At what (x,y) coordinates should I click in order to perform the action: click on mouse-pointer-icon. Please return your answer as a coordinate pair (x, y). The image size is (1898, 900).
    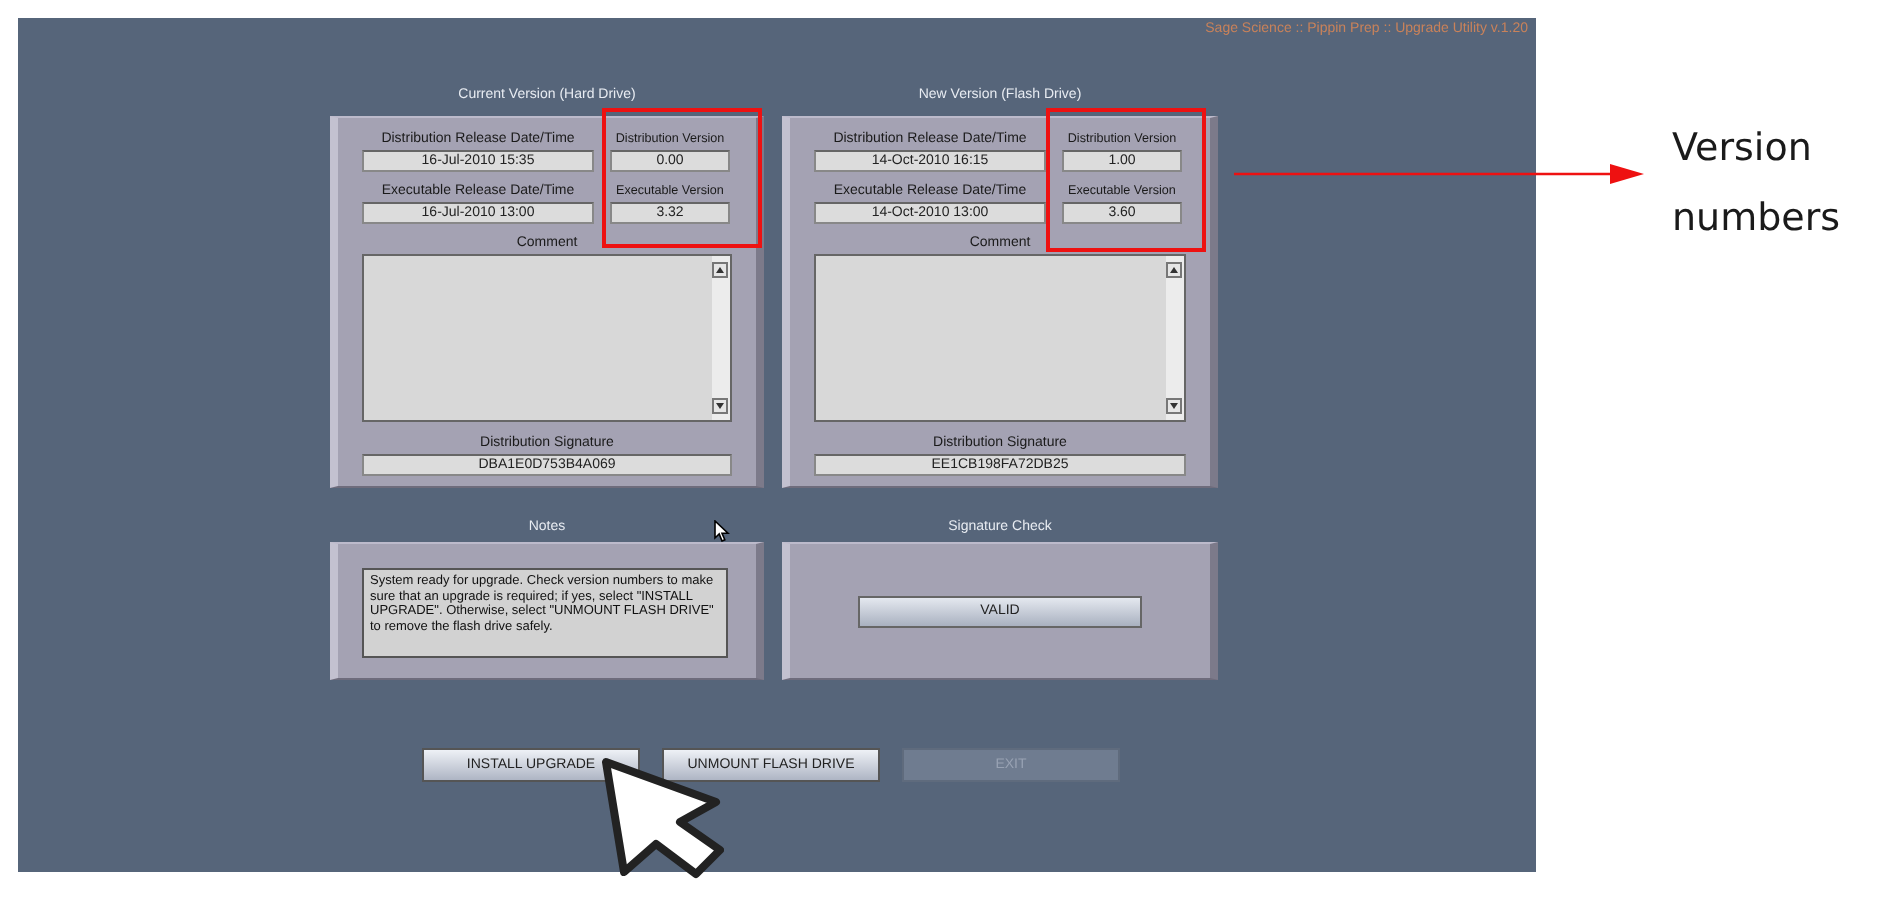
    Looking at the image, I should click on (722, 531).